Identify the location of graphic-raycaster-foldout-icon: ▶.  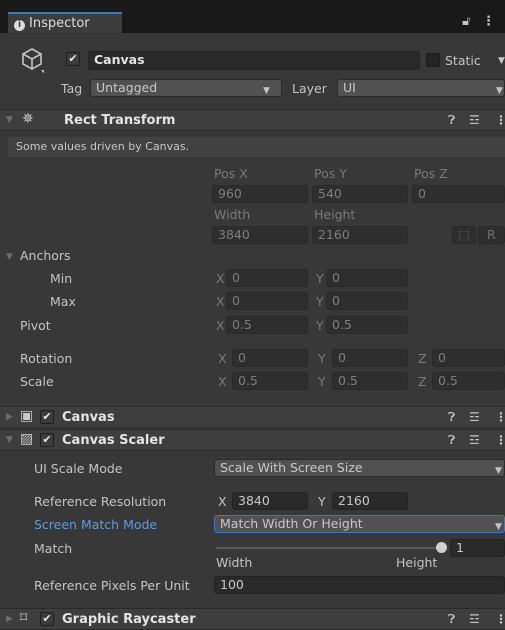
(9, 619).